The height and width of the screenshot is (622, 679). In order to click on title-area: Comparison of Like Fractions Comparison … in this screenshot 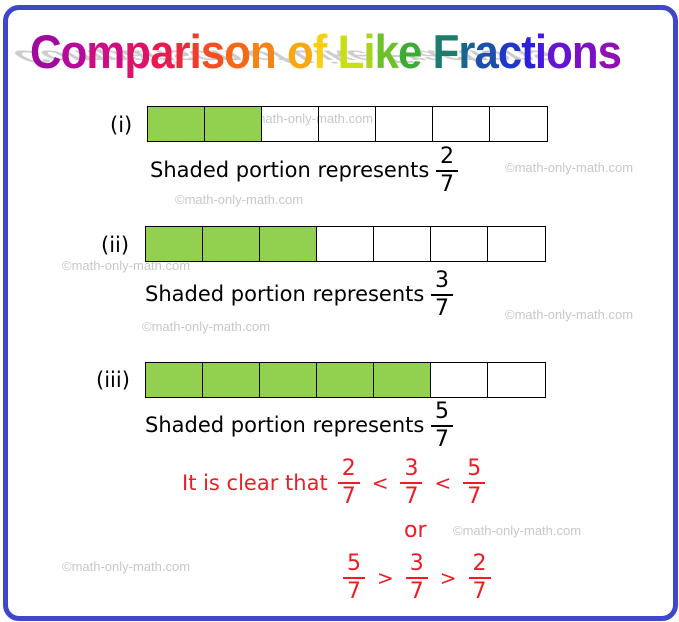, I will do `click(339, 49)`.